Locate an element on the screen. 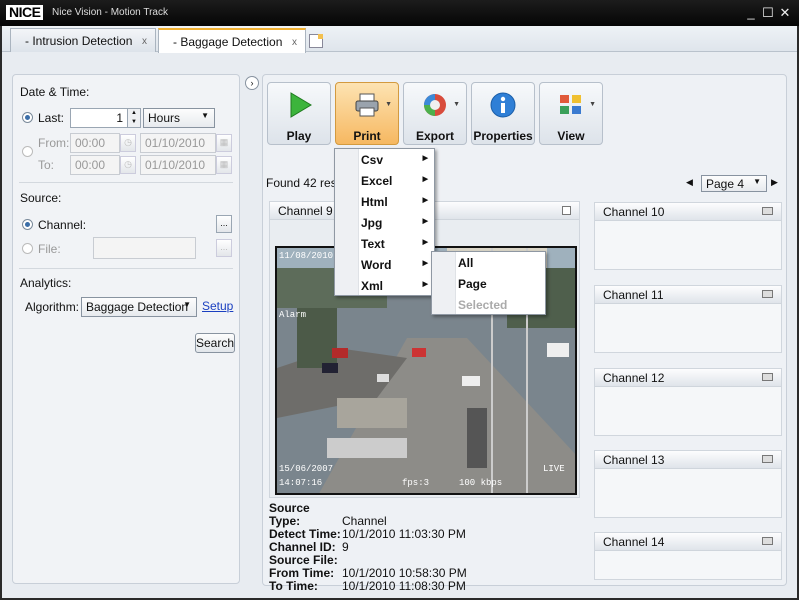 The image size is (799, 600). properties-button: Properties is located at coordinates (503, 113).